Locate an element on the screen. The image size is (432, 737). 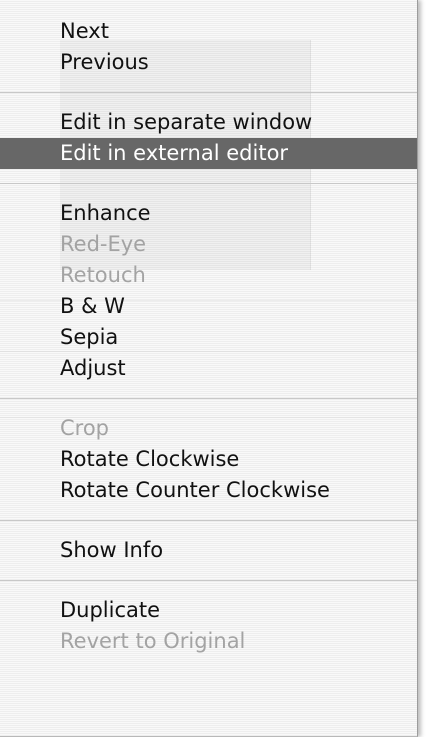
menu-item-edit-separate-window: Edit in separate window is located at coordinates (208, 122).